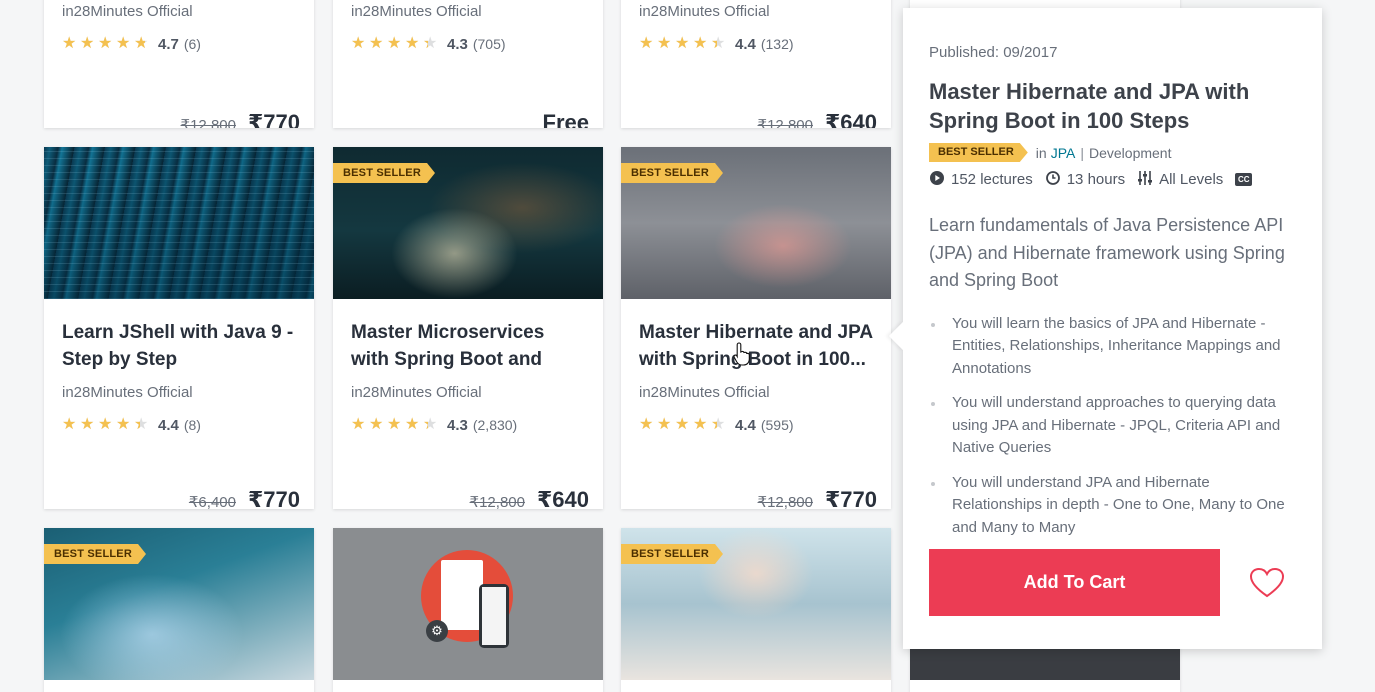 This screenshot has height=692, width=1375. Describe the element at coordinates (993, 52) in the screenshot. I see `published-date: Published: 09/2017` at that location.